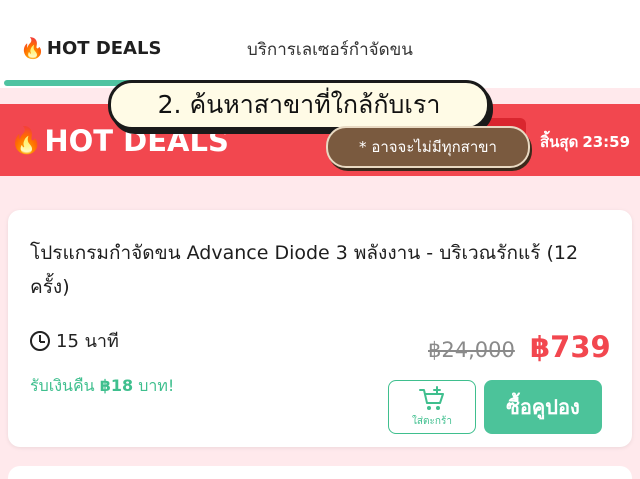  I want to click on add-to-cart-label: ใส่ตะกร้า, so click(432, 421).